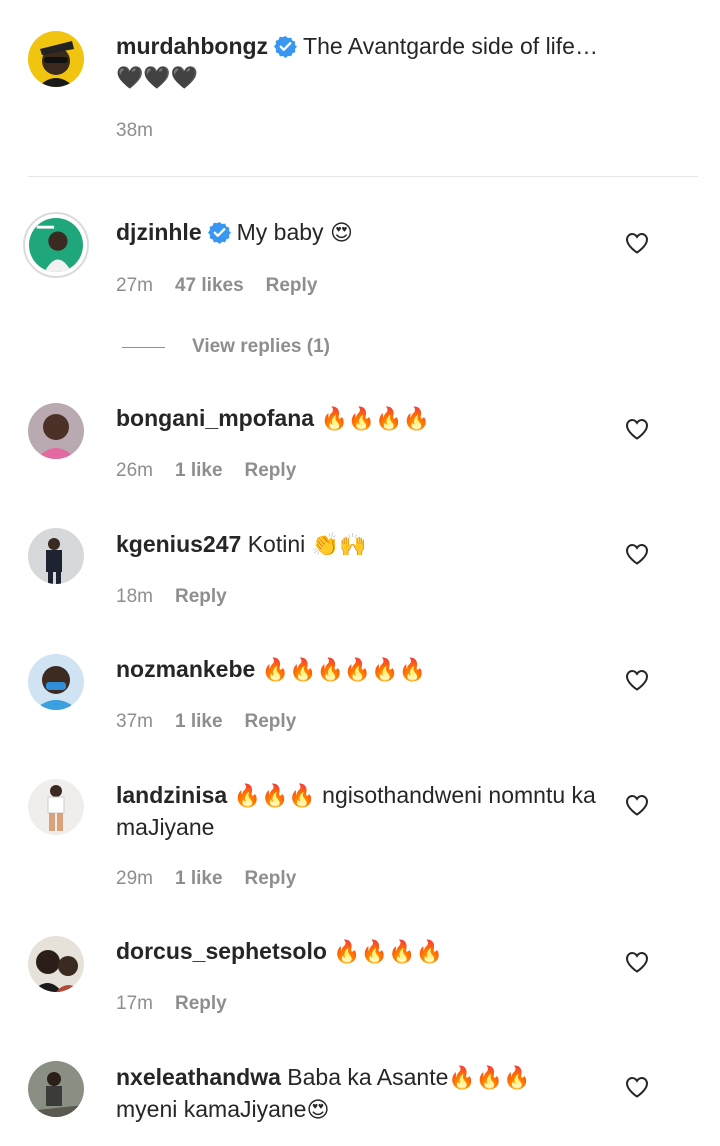 The height and width of the screenshot is (1146, 720). What do you see at coordinates (134, 1003) in the screenshot?
I see `timestamp: 17m` at bounding box center [134, 1003].